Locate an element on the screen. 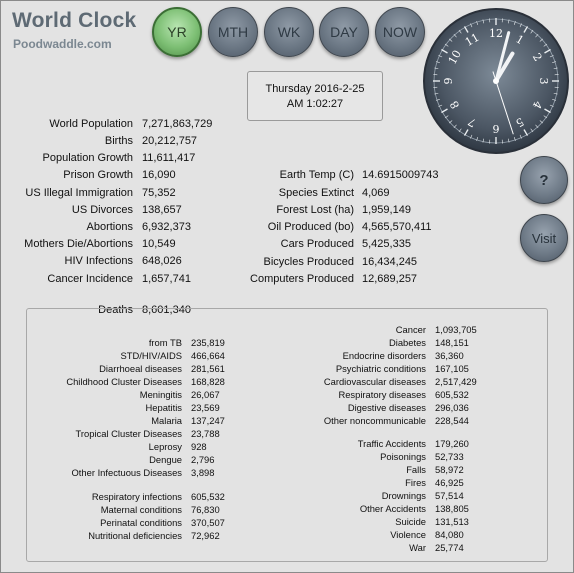 The height and width of the screenshot is (573, 574). death-row-value: 3,898 is located at coordinates (203, 472).